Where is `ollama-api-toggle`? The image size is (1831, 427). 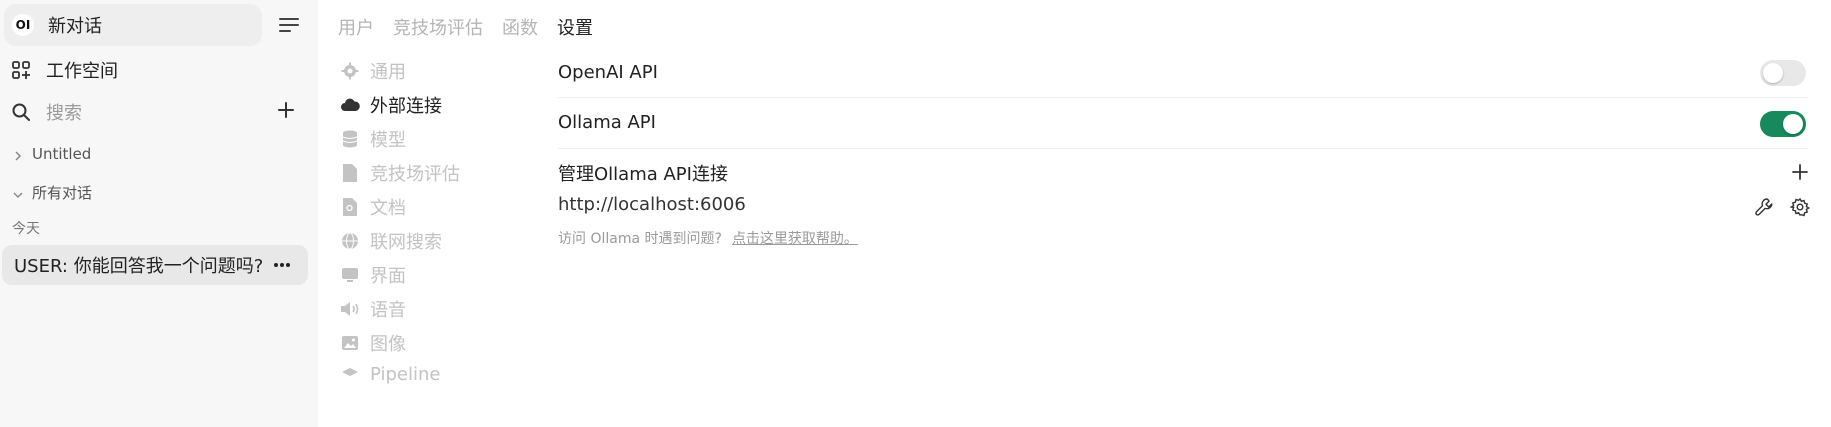 ollama-api-toggle is located at coordinates (1783, 124).